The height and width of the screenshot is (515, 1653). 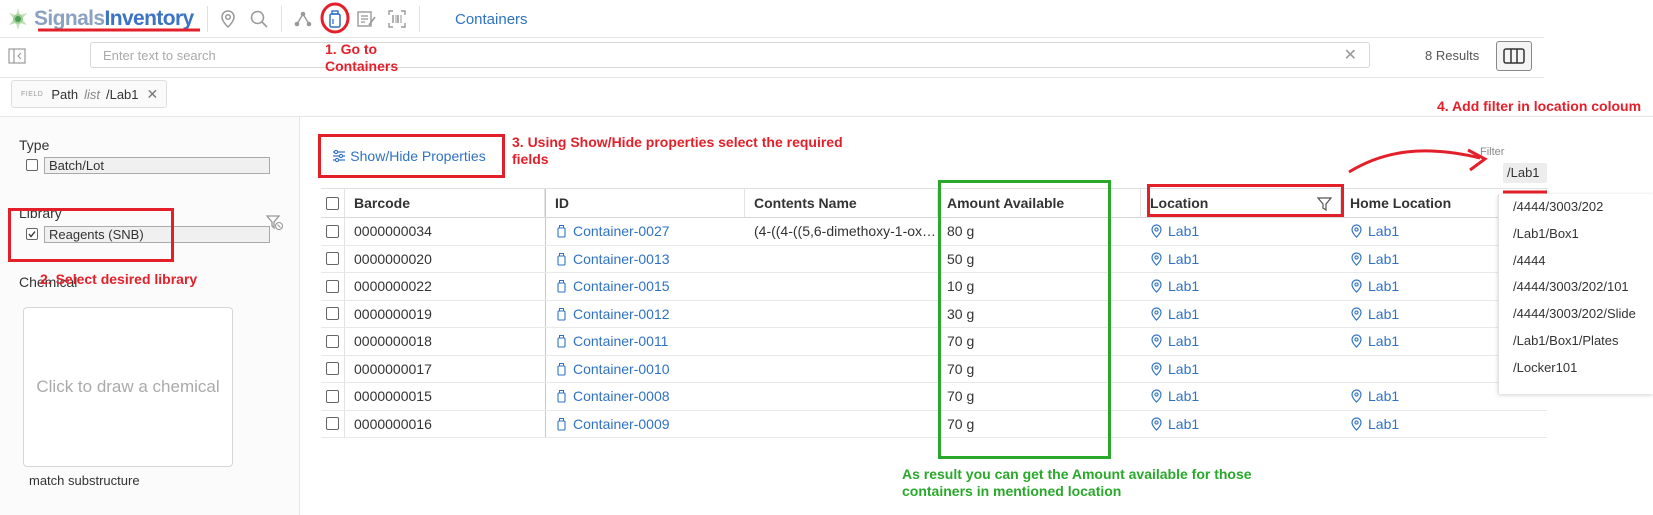 I want to click on library-highlight-box, so click(x=91, y=235).